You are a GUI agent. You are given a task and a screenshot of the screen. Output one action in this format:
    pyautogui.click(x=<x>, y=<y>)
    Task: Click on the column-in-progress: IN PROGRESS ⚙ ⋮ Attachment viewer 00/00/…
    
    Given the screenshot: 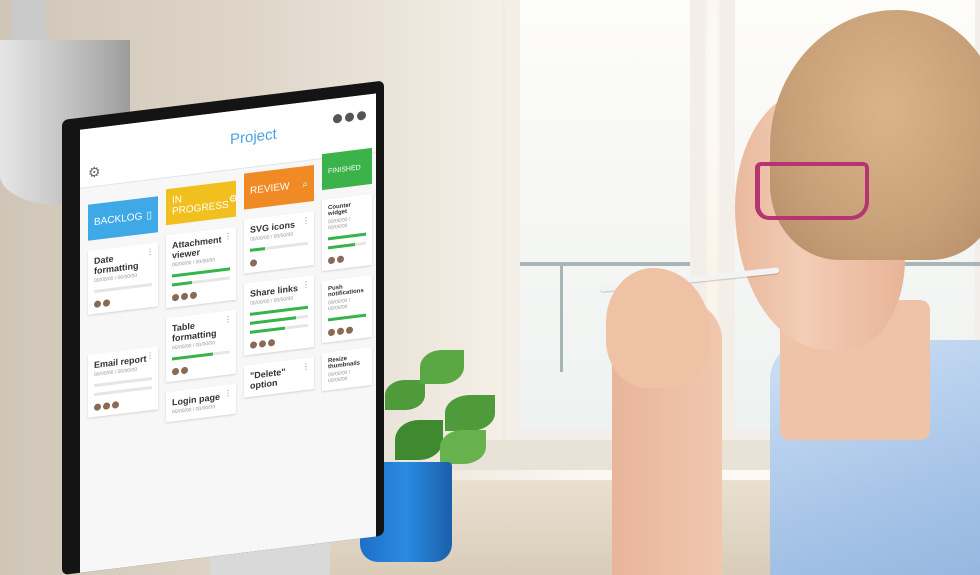 What is the action you would take?
    pyautogui.click(x=202, y=301)
    